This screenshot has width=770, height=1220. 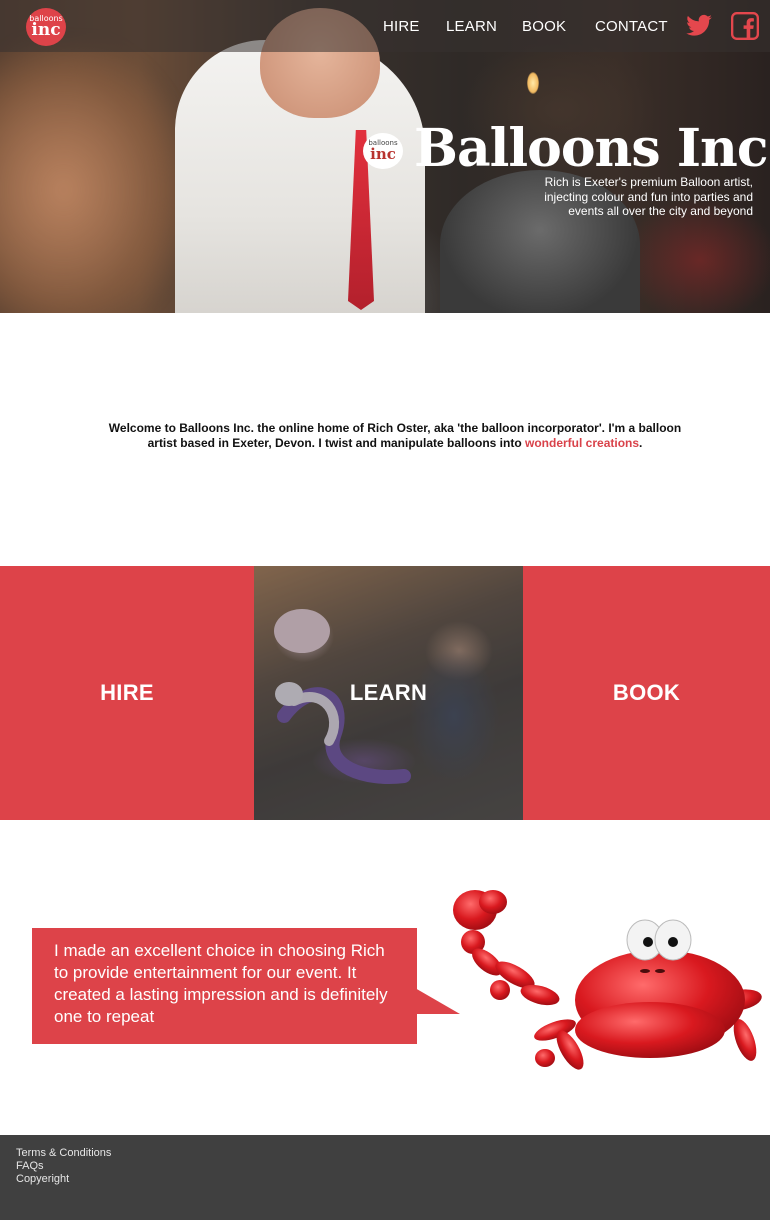 What do you see at coordinates (388, 693) in the screenshot?
I see `tile-learn: LEARN` at bounding box center [388, 693].